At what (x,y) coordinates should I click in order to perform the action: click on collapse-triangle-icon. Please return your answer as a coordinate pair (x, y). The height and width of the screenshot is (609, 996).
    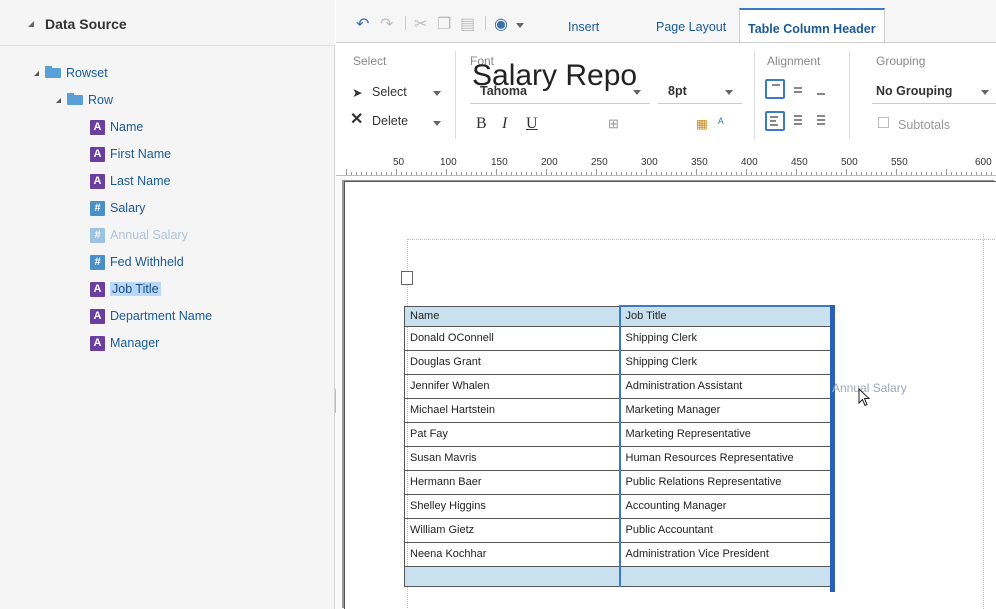
    Looking at the image, I should click on (31, 24).